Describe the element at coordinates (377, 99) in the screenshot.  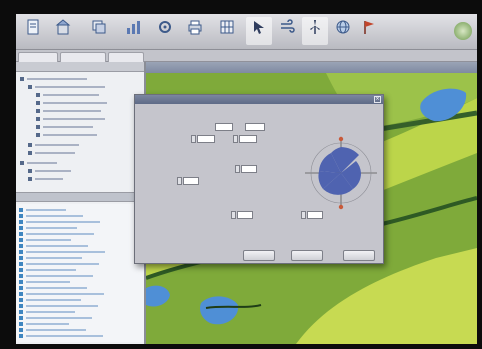
I see `close-icon: ×` at that location.